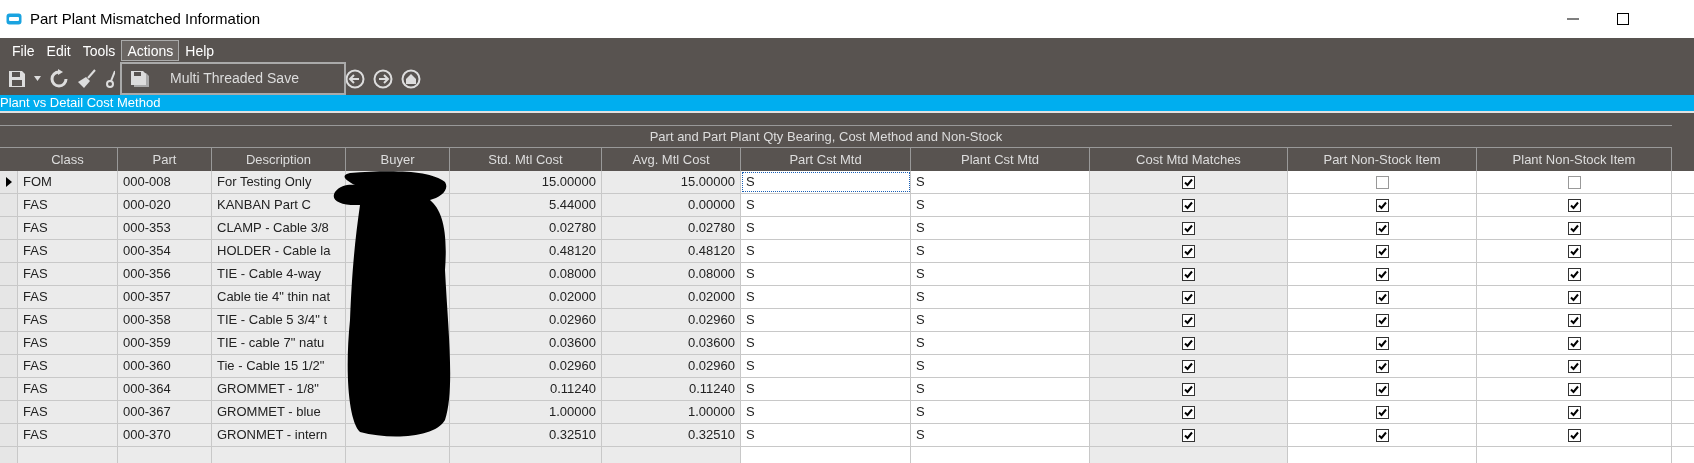 The image size is (1694, 463). What do you see at coordinates (165, 412) in the screenshot?
I see `table-cell: 000-367` at bounding box center [165, 412].